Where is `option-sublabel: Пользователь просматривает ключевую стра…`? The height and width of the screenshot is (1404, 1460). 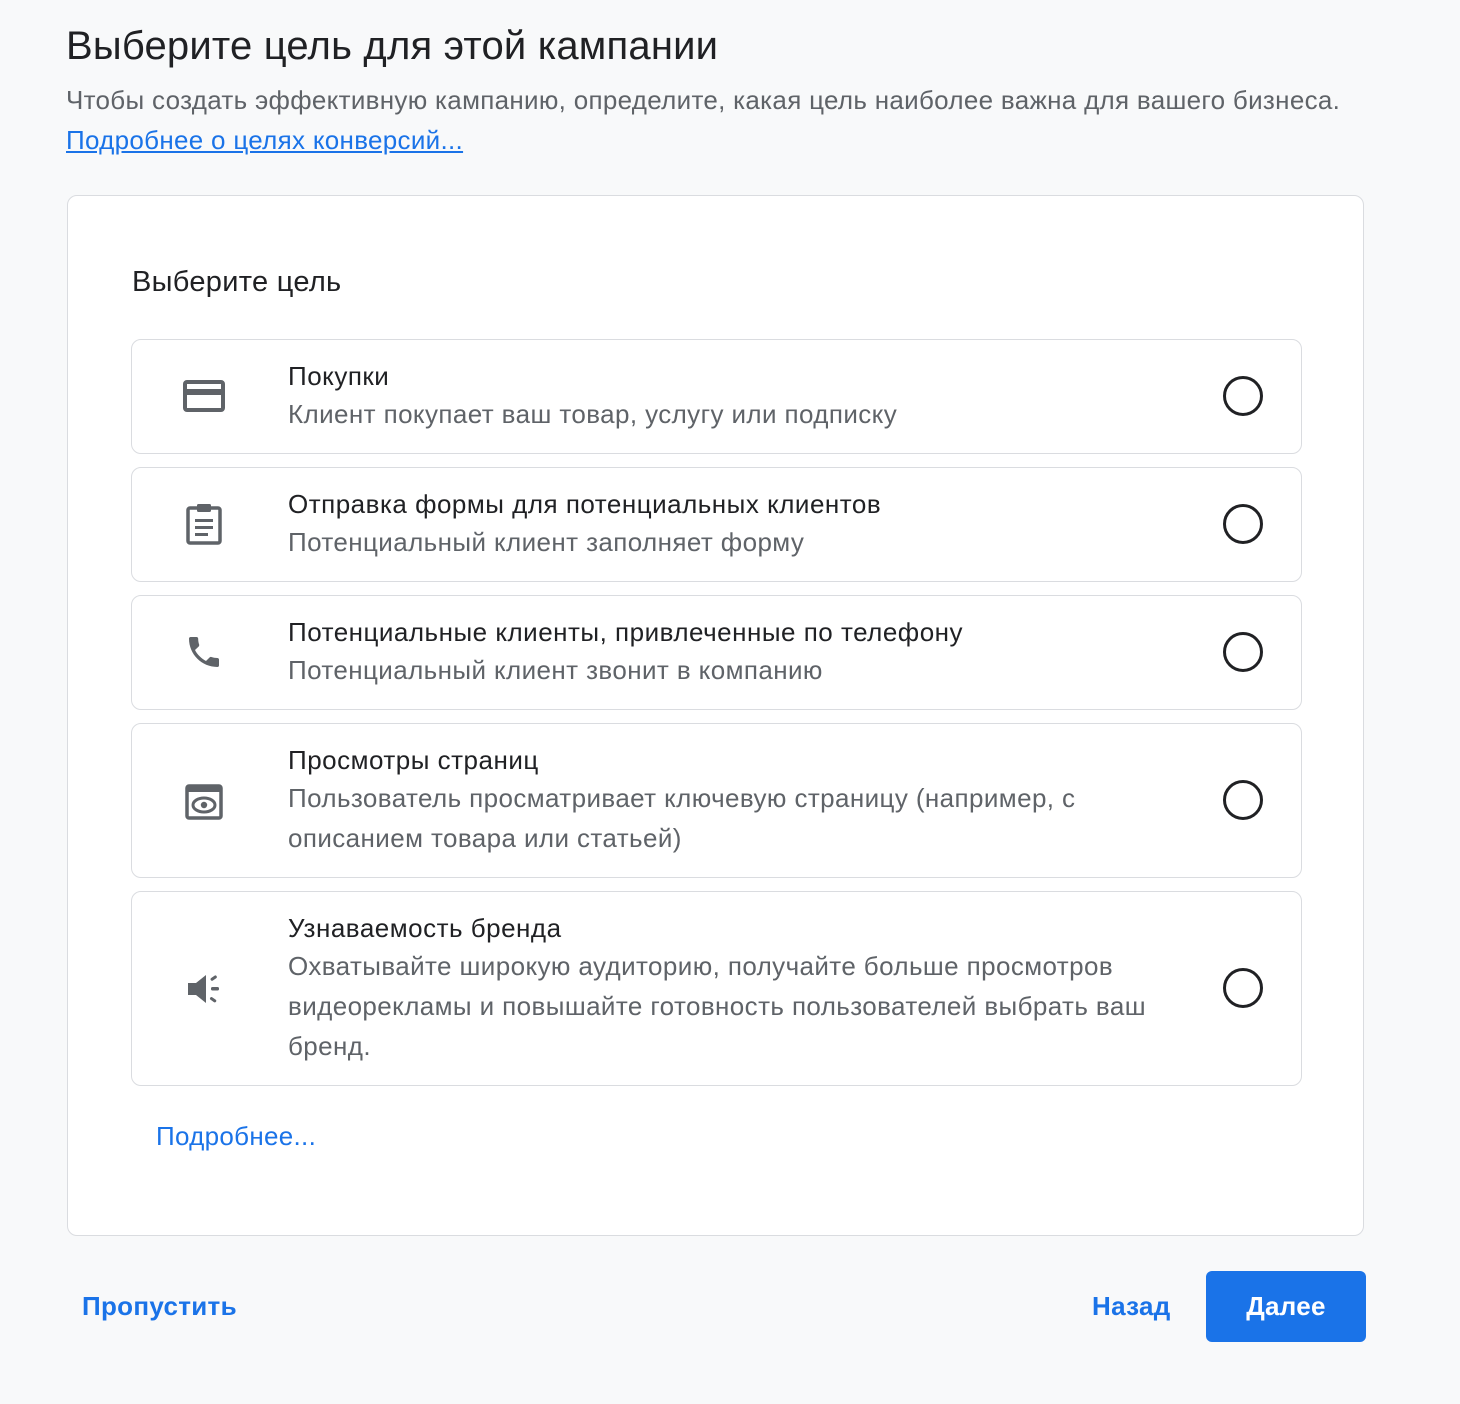
option-sublabel: Пользователь просматривает ключевую стра… is located at coordinates (682, 818).